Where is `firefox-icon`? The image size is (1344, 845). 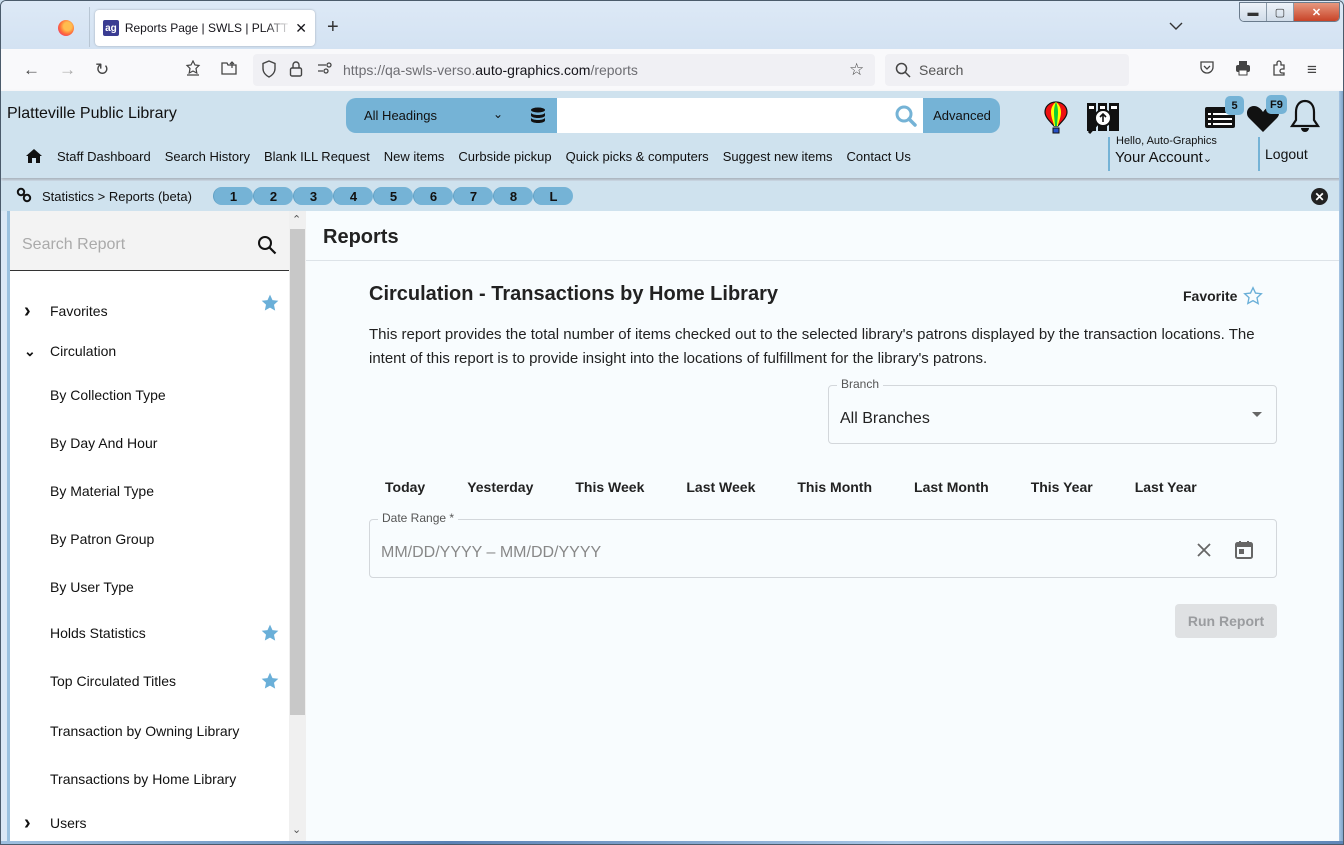 firefox-icon is located at coordinates (66, 28).